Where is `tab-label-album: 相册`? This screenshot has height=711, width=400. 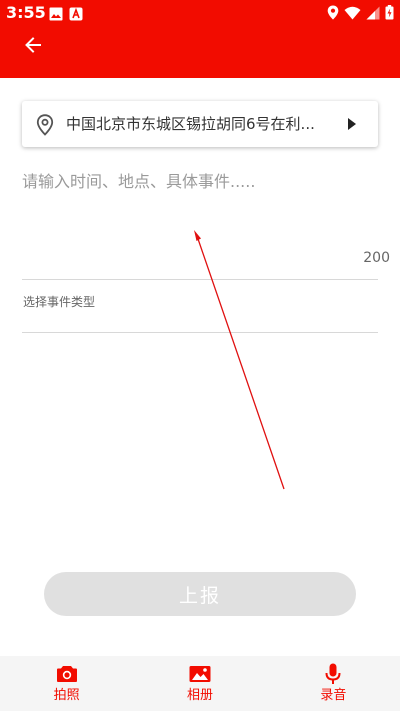
tab-label-album: 相册 is located at coordinates (199, 695).